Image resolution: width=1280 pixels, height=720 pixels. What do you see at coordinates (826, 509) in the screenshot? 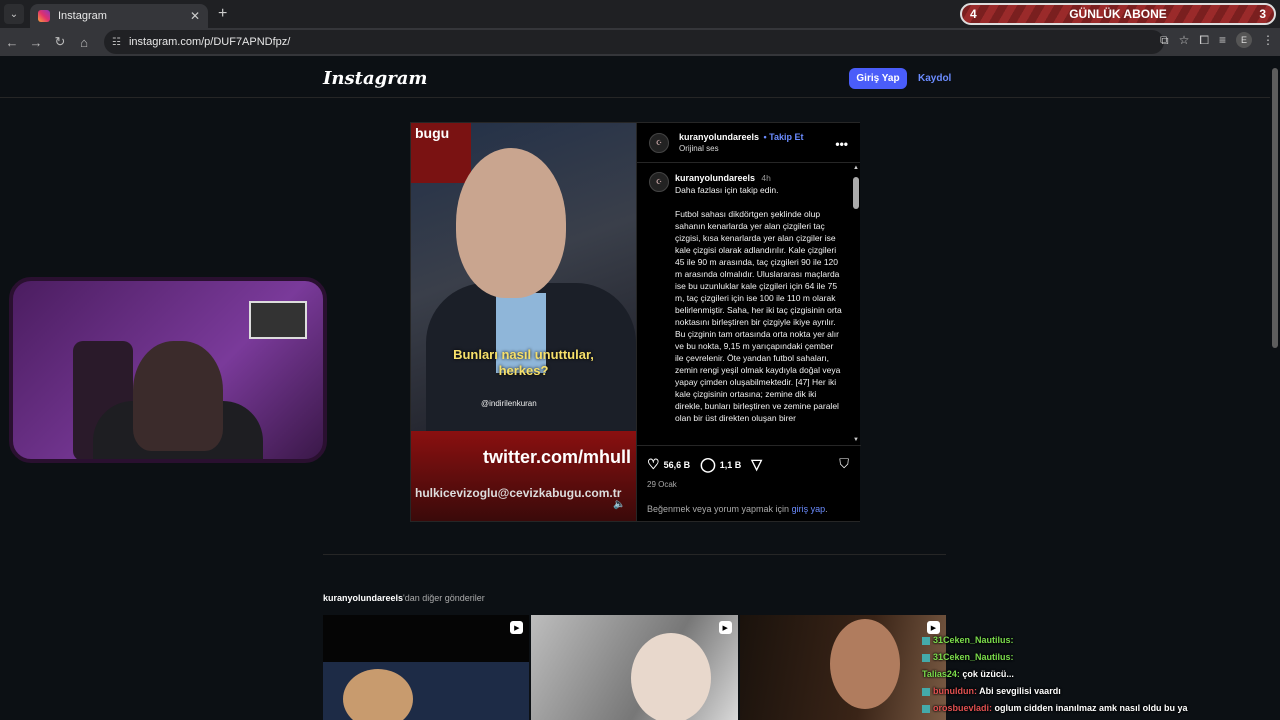
I see `login-prompt-suffix: .` at bounding box center [826, 509].